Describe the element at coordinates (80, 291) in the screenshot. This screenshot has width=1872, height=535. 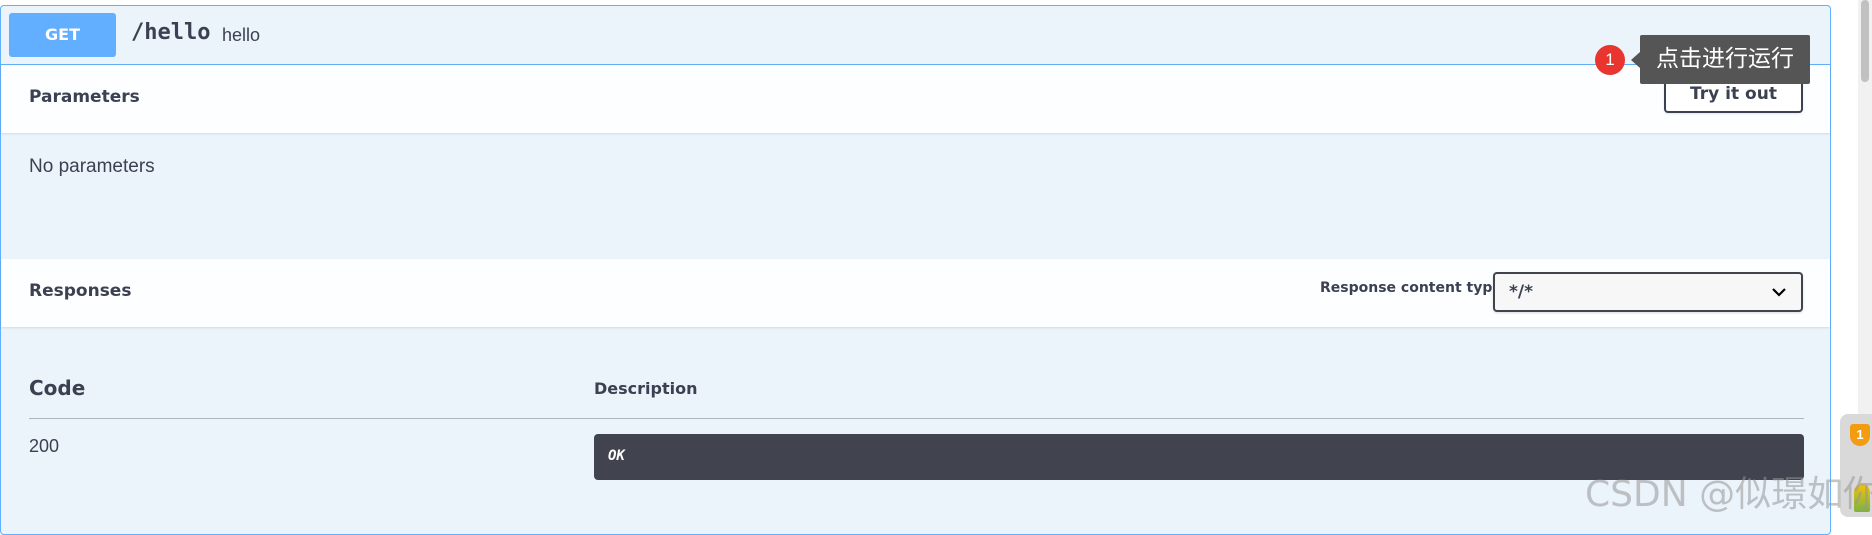
I see `responses-title: Responses` at that location.